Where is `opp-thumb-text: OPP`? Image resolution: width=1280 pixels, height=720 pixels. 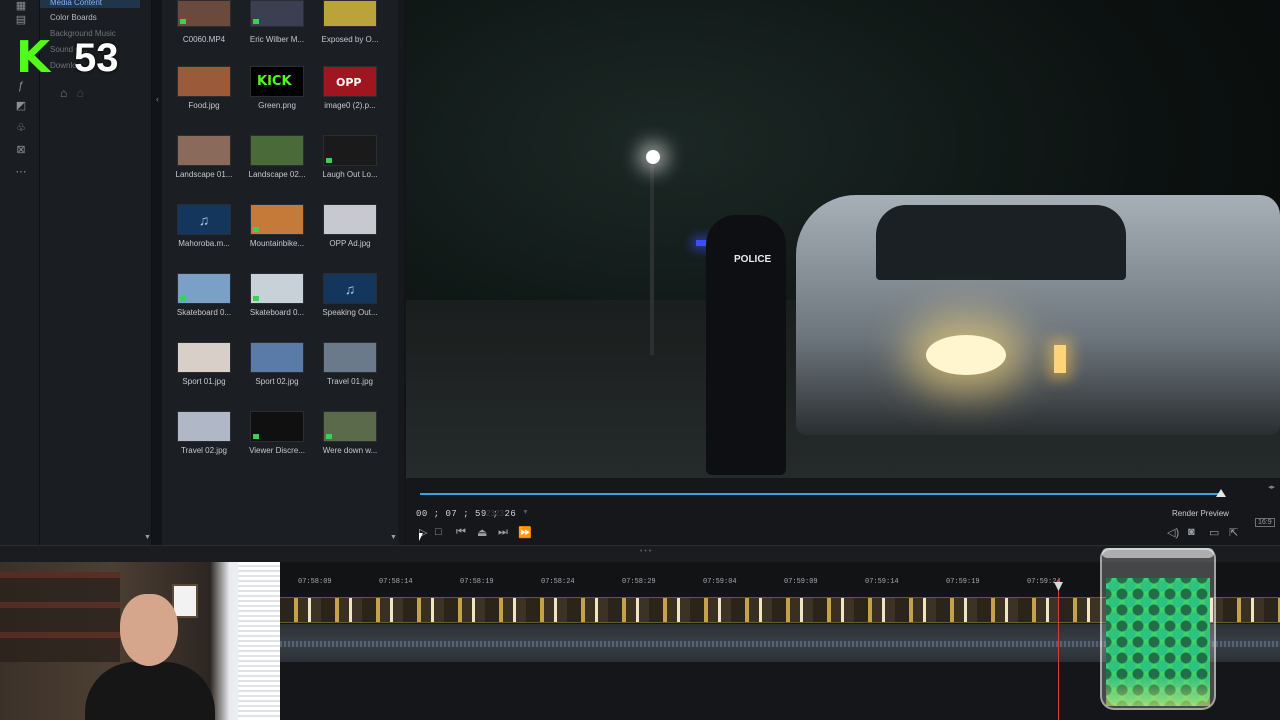 opp-thumb-text: OPP is located at coordinates (349, 82).